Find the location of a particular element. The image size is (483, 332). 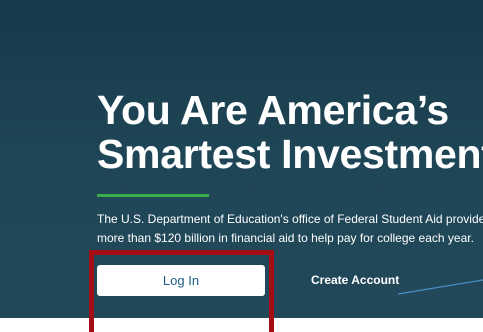

login-highlight-box is located at coordinates (181, 291).